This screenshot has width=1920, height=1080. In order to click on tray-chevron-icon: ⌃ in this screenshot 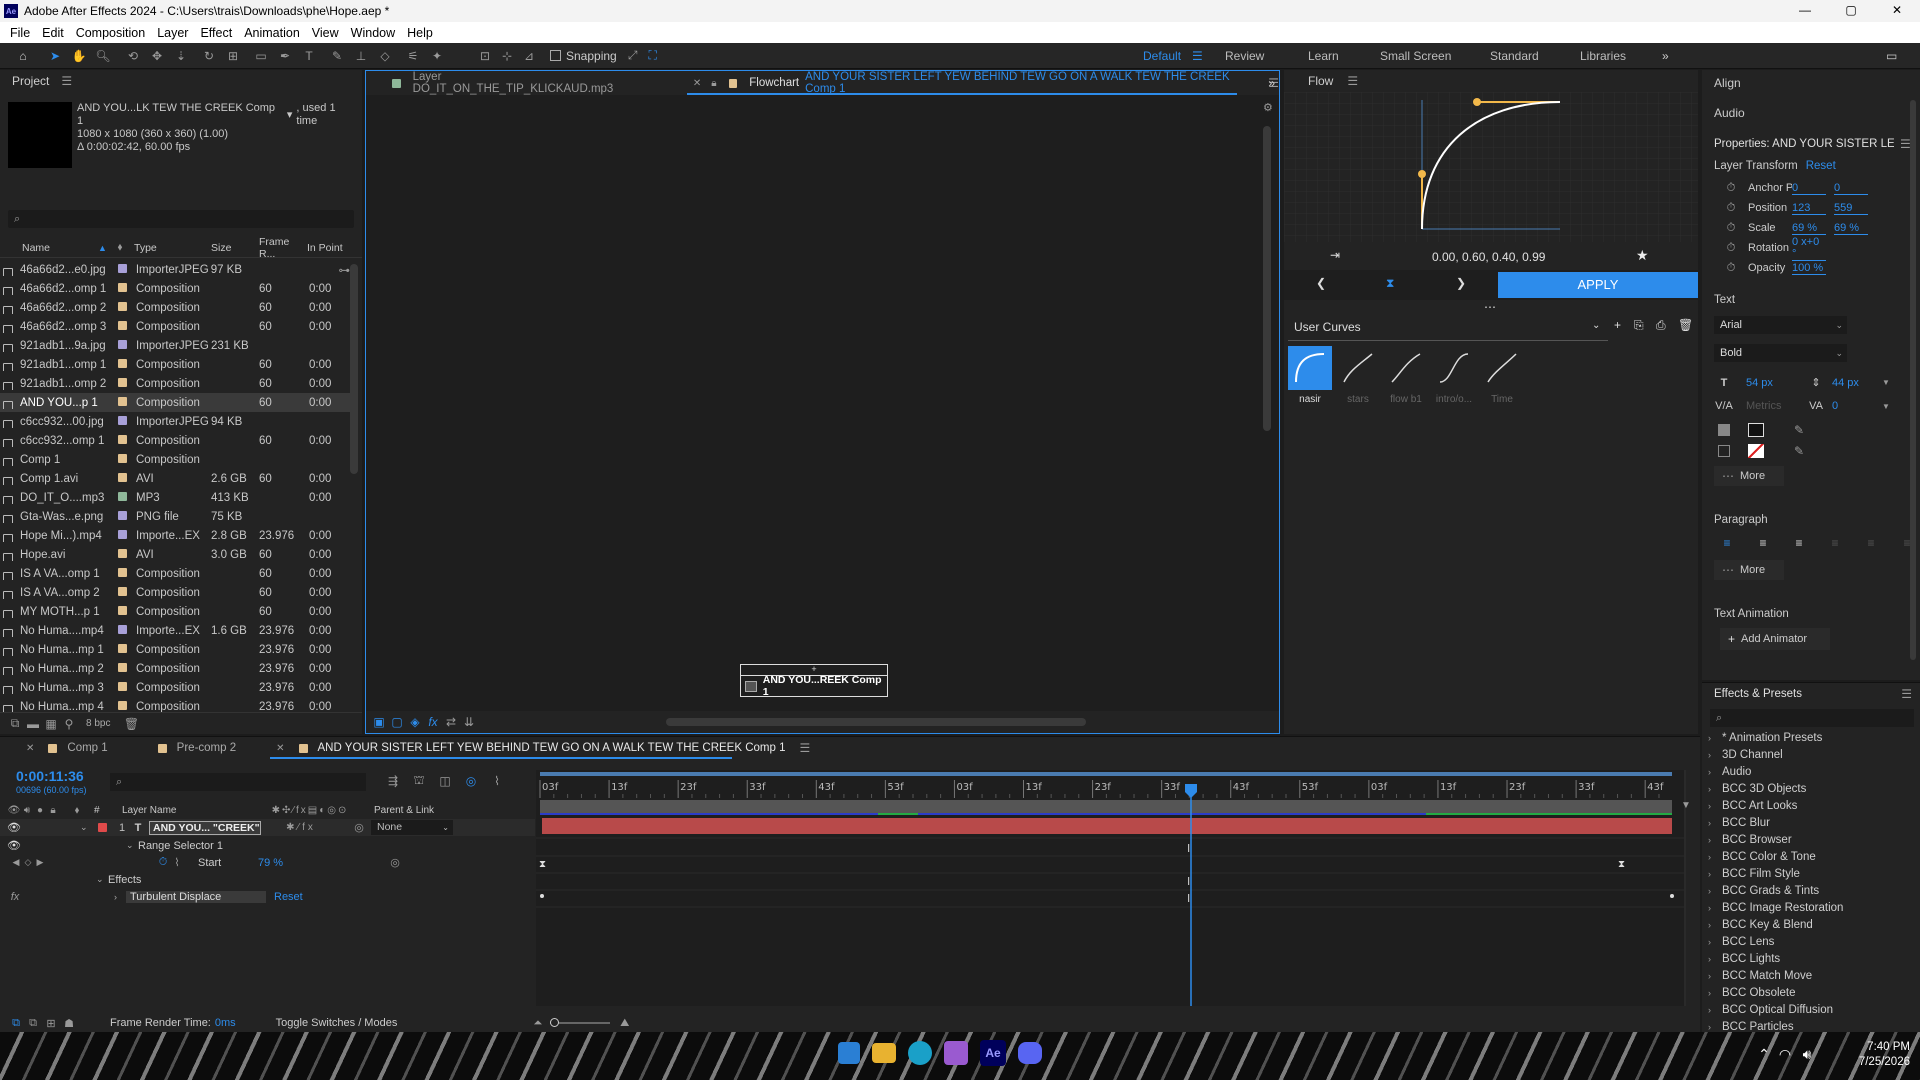, I will do `click(1764, 1054)`.